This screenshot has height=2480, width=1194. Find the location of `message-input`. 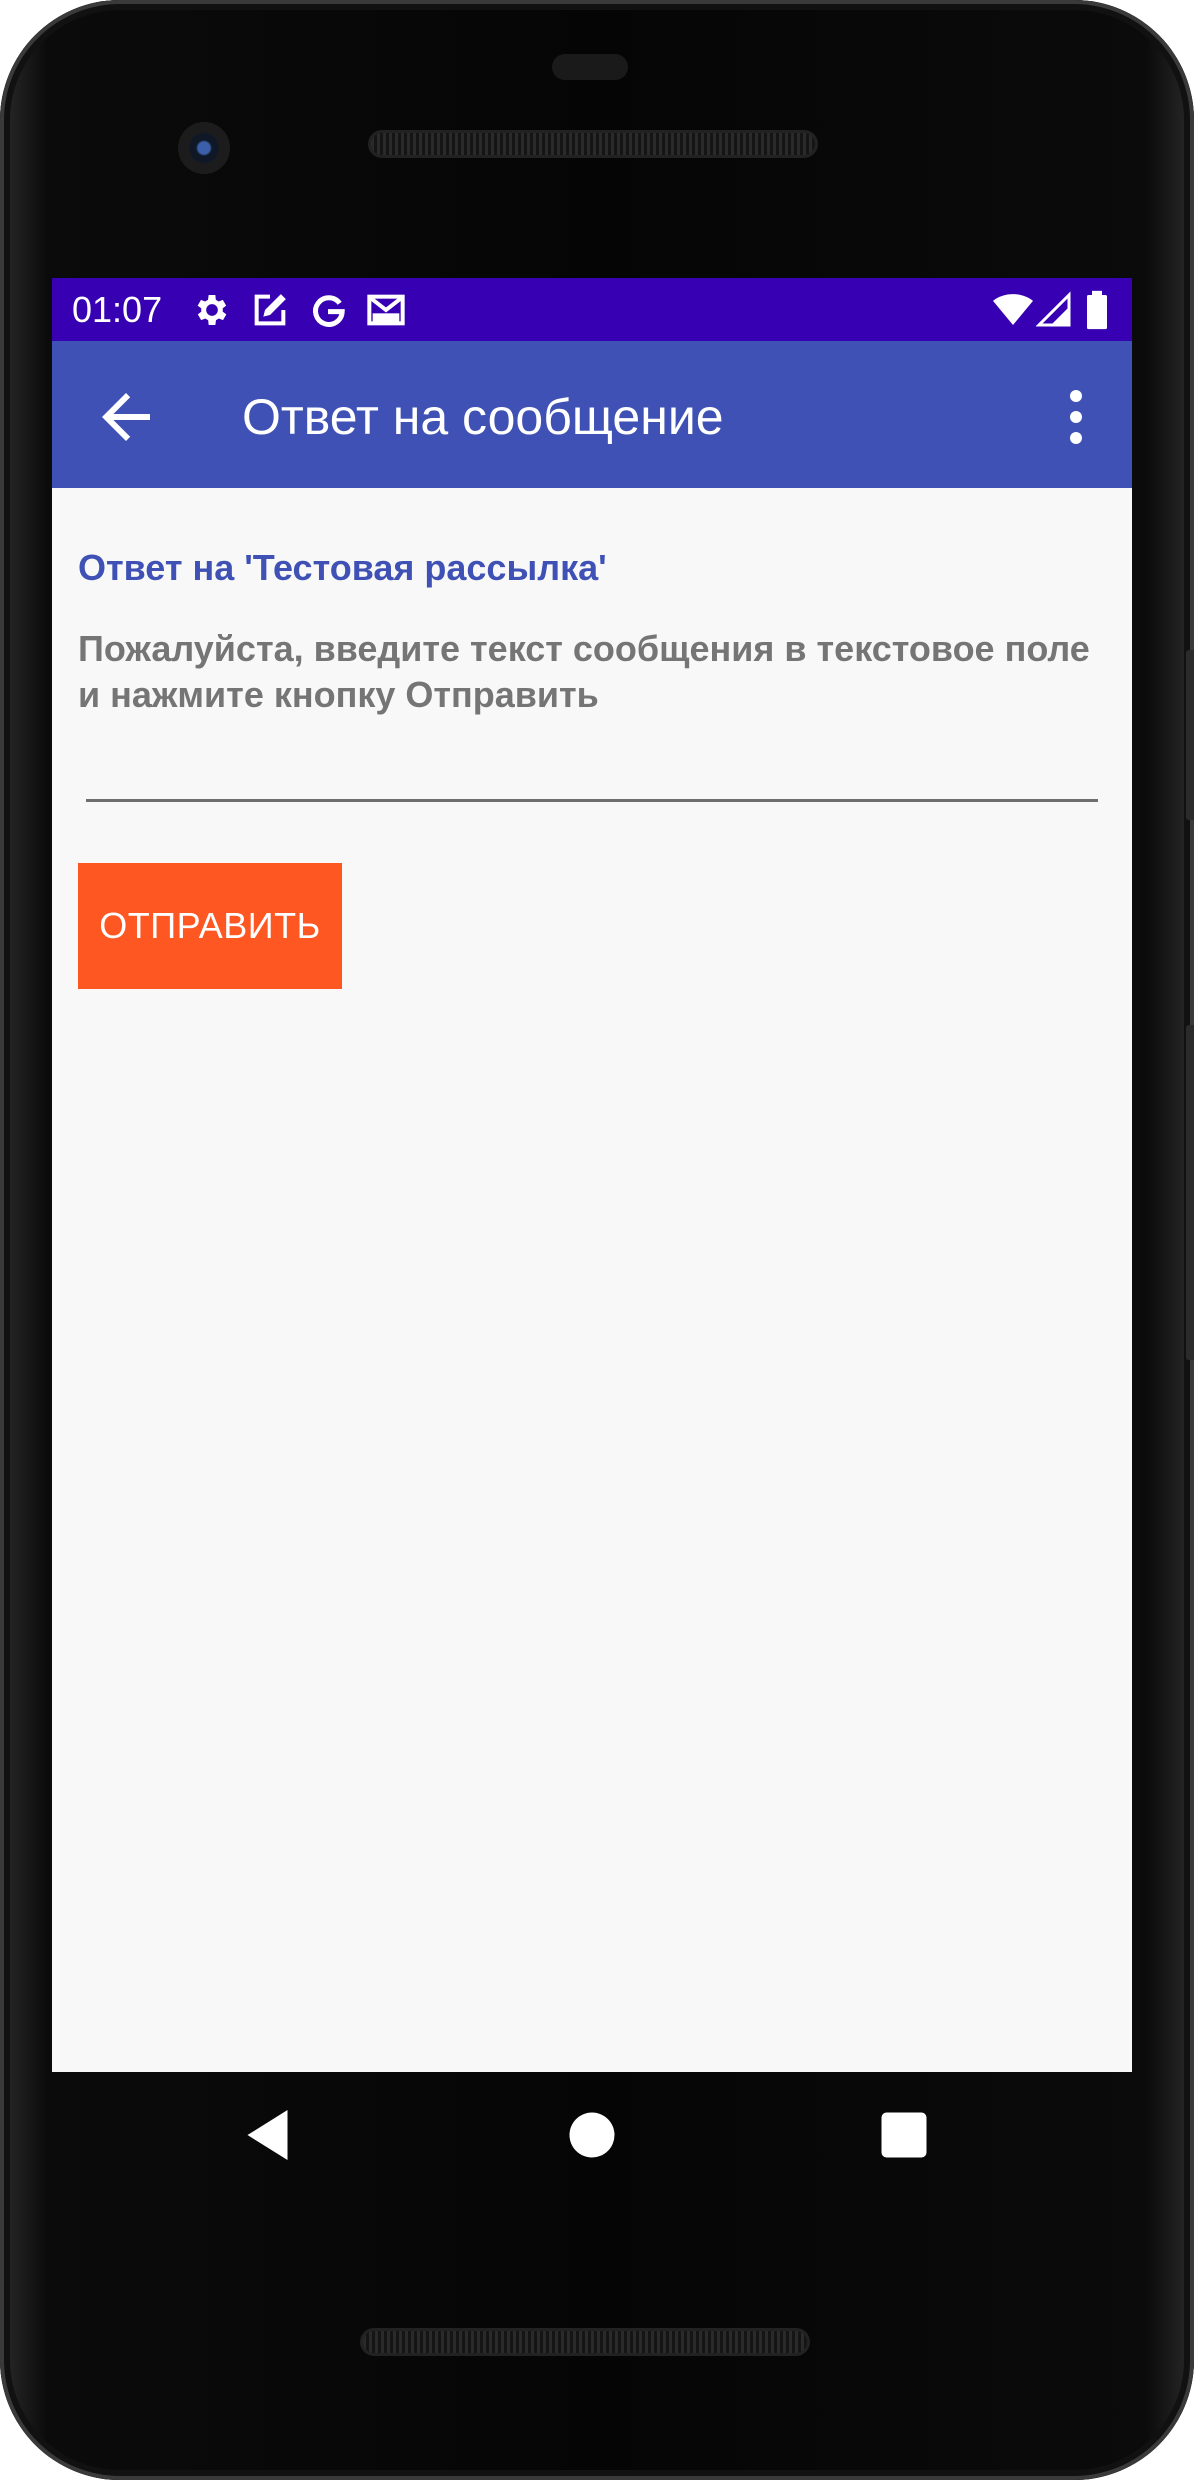

message-input is located at coordinates (592, 770).